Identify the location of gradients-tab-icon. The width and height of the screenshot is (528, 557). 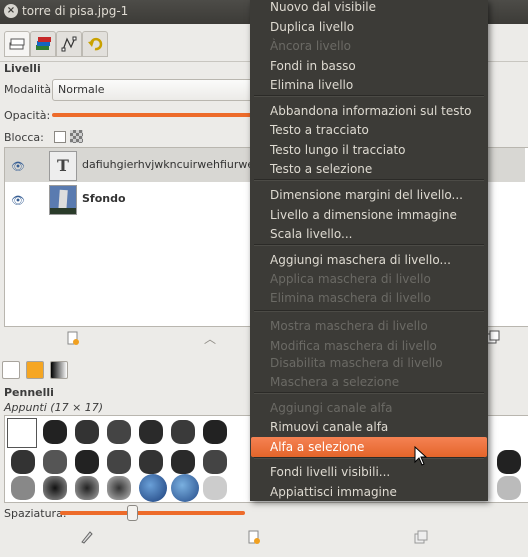
(59, 370).